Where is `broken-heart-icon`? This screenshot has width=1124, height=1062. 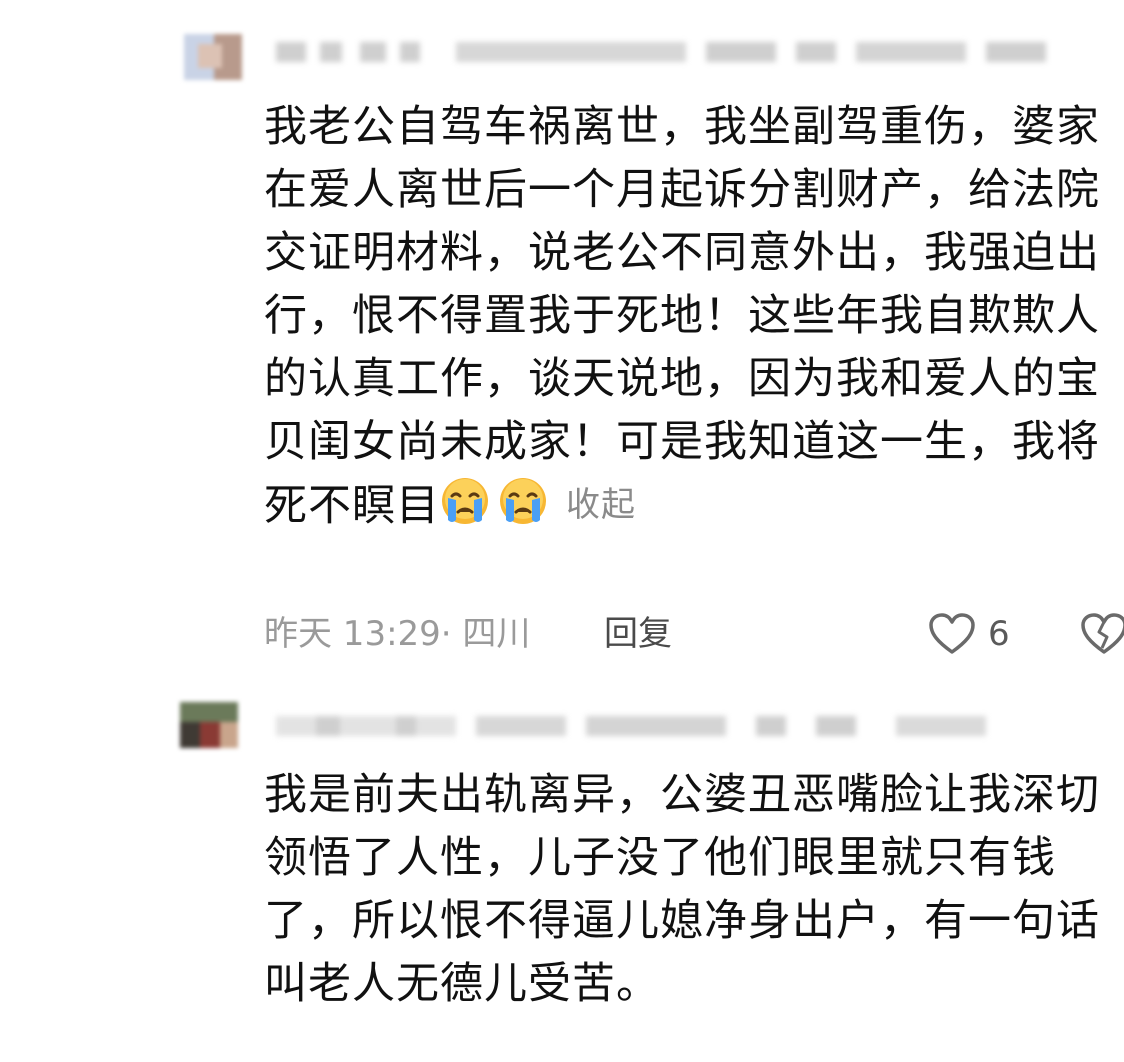
broken-heart-icon is located at coordinates (1102, 633).